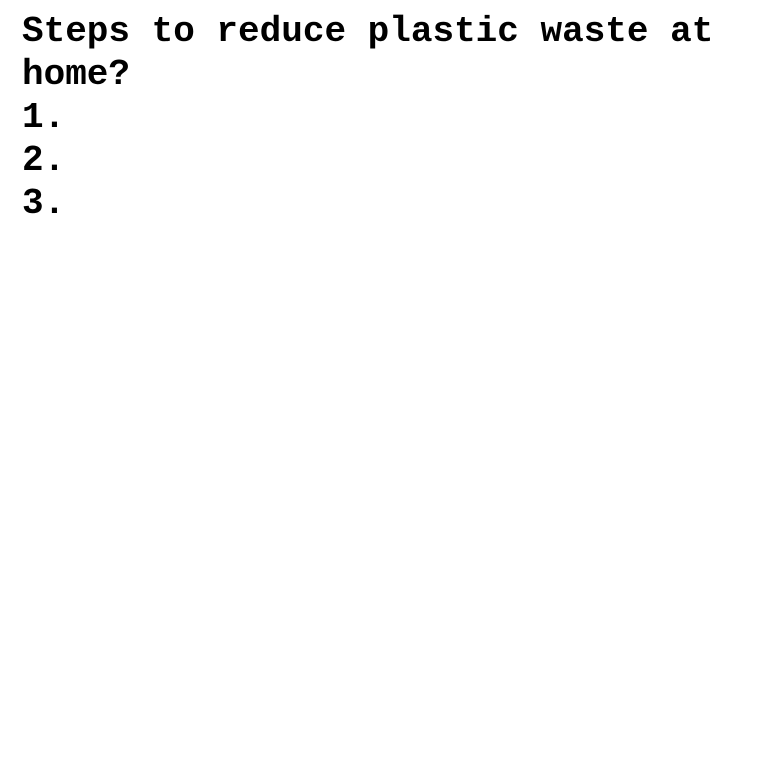 The width and height of the screenshot is (760, 760). What do you see at coordinates (44, 203) in the screenshot?
I see `step-item-3: 3.` at bounding box center [44, 203].